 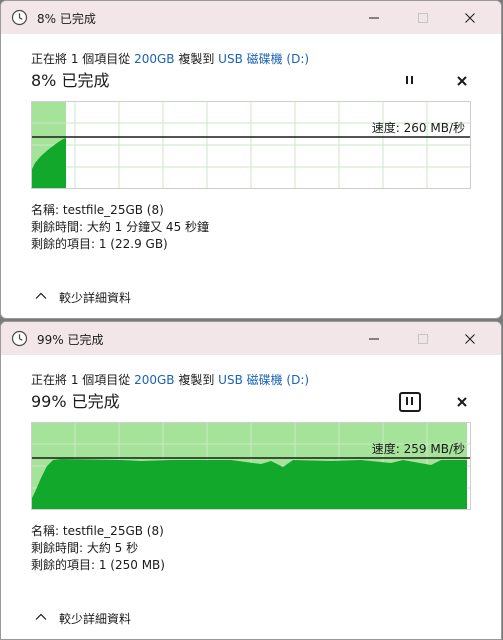 What do you see at coordinates (251, 17) in the screenshot?
I see `title-bar: 8% 已完成` at bounding box center [251, 17].